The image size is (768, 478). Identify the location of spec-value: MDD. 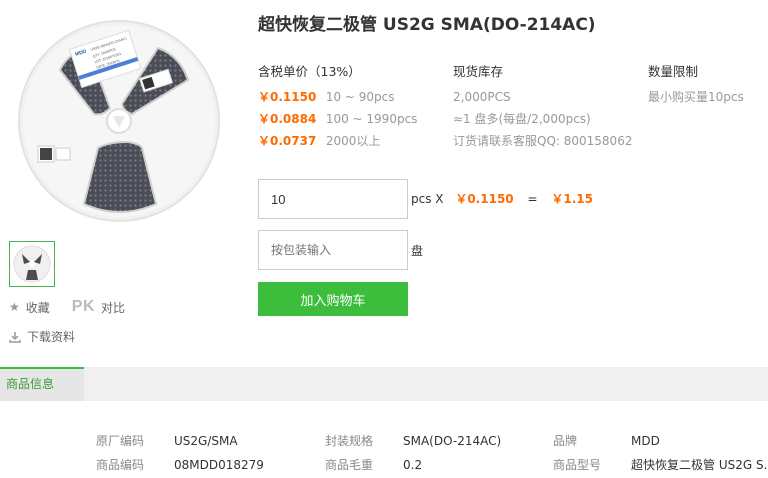
(645, 441).